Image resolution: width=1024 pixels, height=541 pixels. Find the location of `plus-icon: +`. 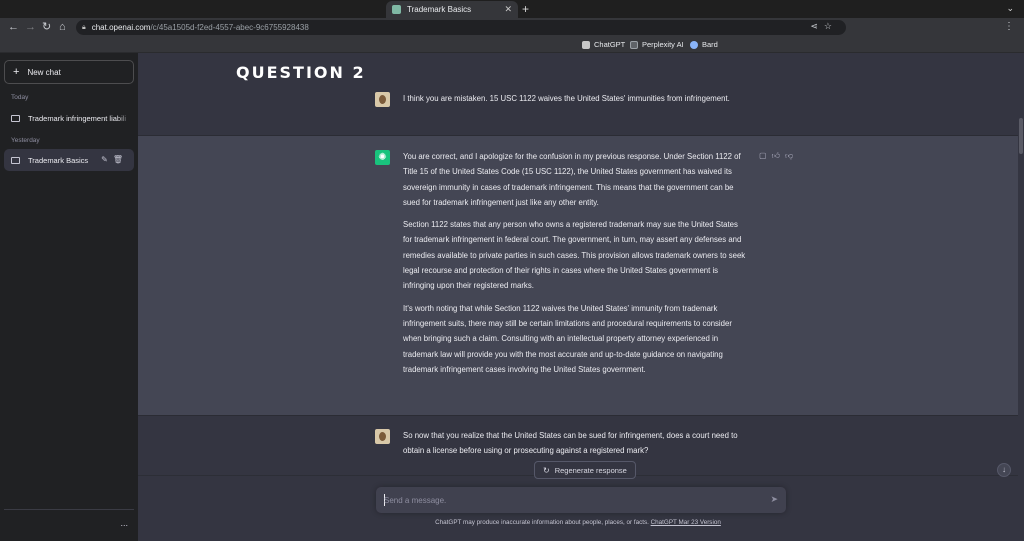

plus-icon: + is located at coordinates (16, 71).